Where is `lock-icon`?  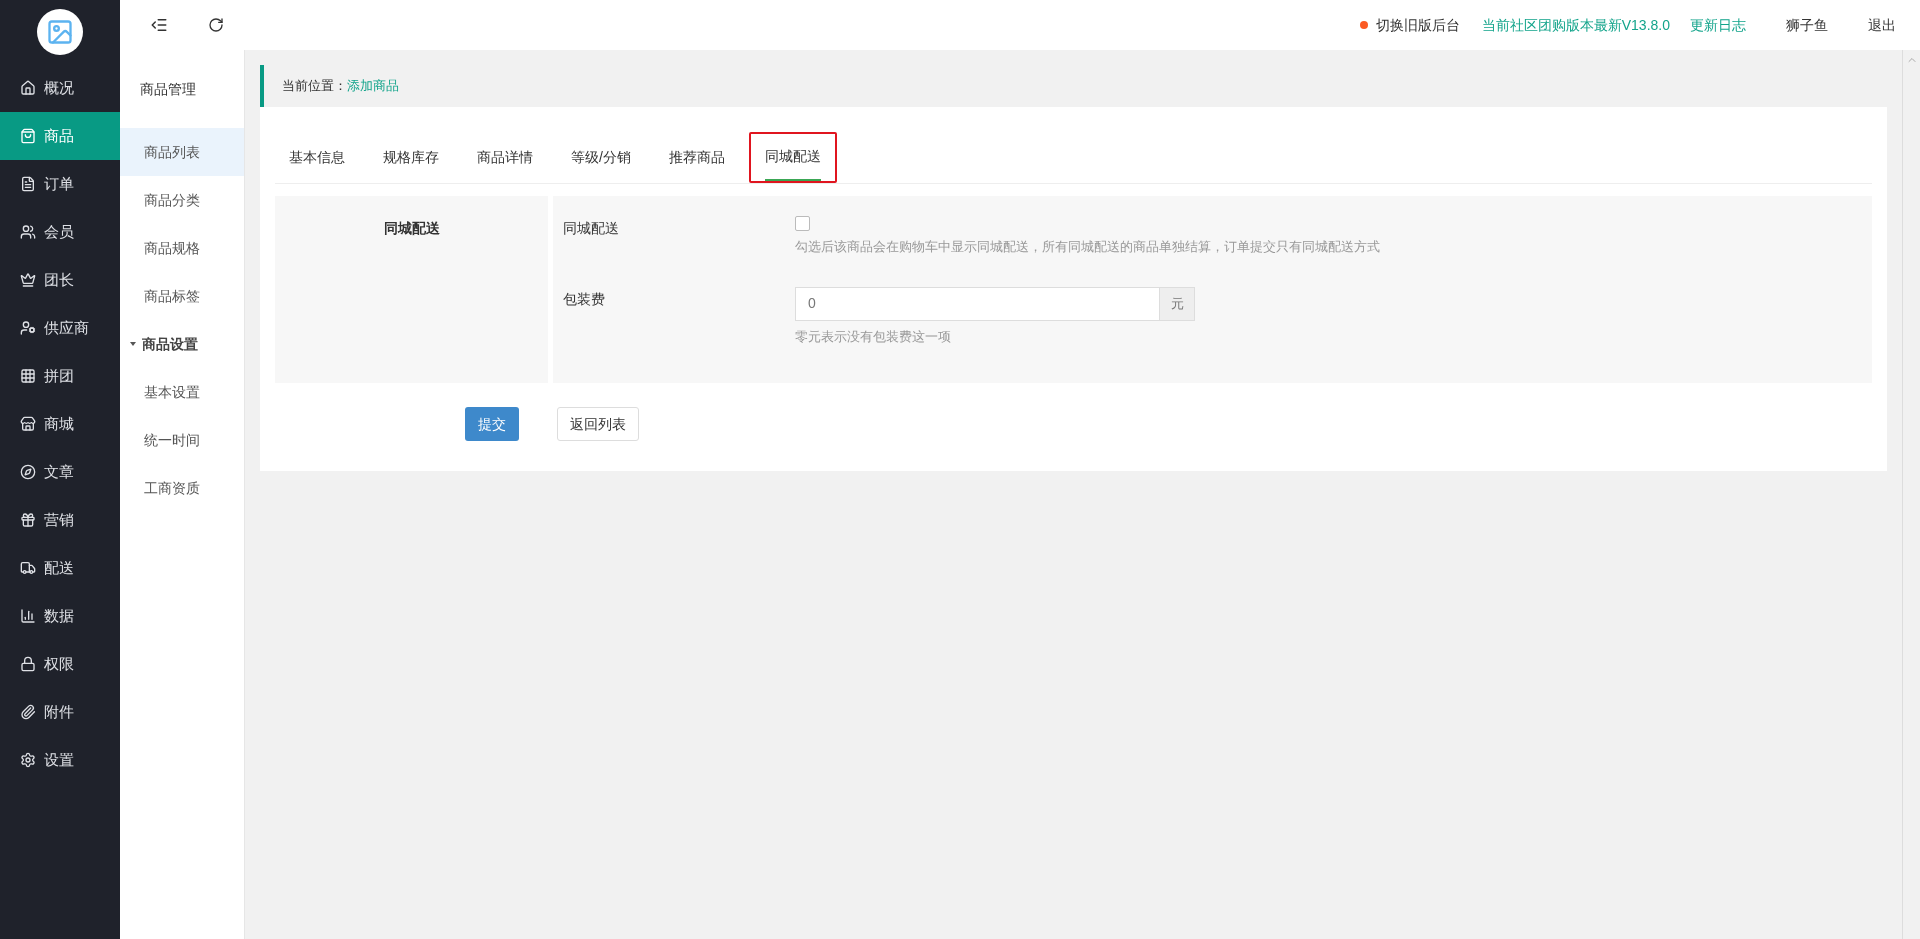
lock-icon is located at coordinates (28, 664).